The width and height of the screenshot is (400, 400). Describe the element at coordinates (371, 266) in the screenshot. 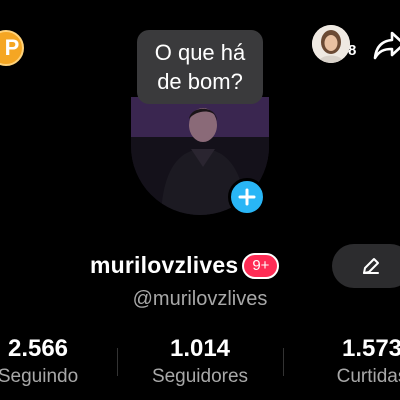

I see `pencil-icon` at that location.